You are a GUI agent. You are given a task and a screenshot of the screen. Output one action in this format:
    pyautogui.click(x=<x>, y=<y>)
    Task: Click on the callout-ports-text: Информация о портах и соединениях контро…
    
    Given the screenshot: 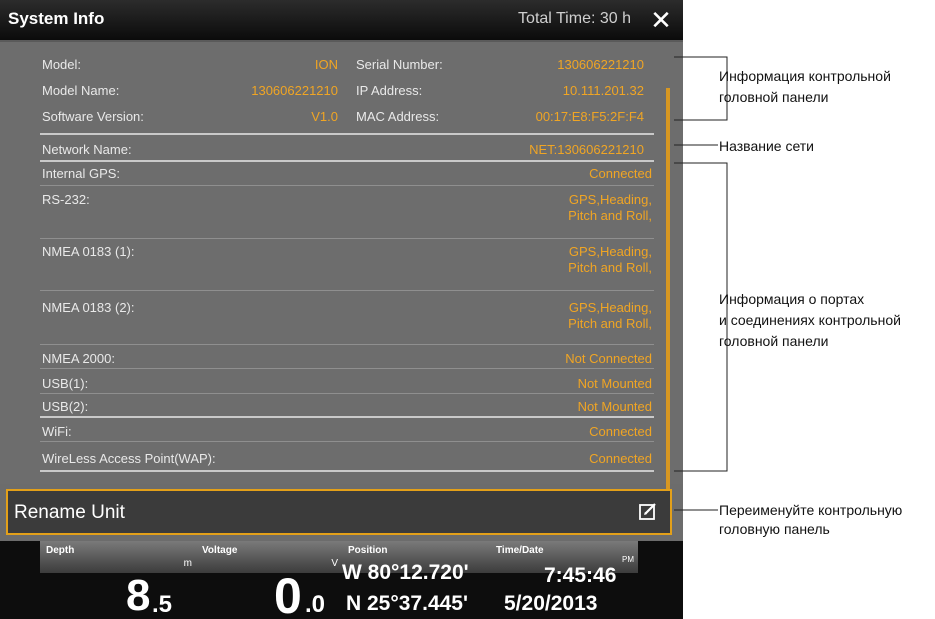 What is the action you would take?
    pyautogui.click(x=810, y=320)
    